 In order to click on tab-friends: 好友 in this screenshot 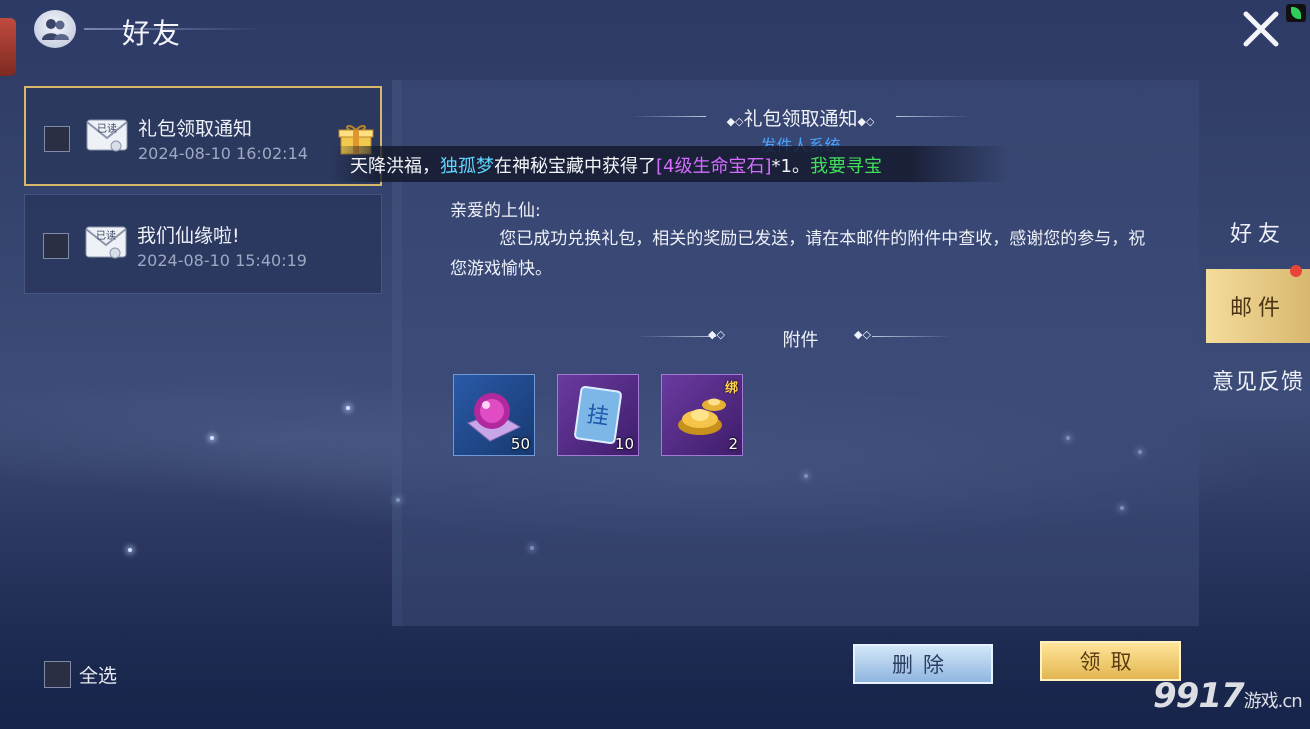, I will do `click(1258, 232)`.